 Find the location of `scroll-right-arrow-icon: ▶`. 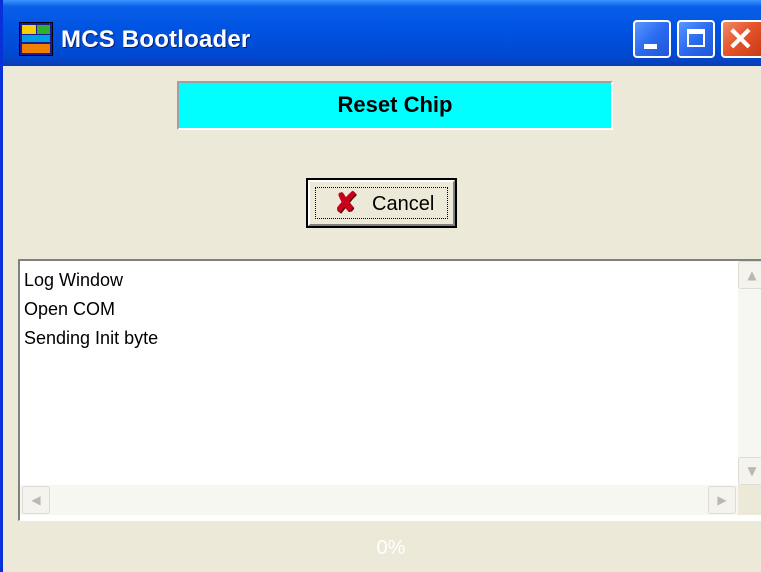

scroll-right-arrow-icon: ▶ is located at coordinates (722, 500).